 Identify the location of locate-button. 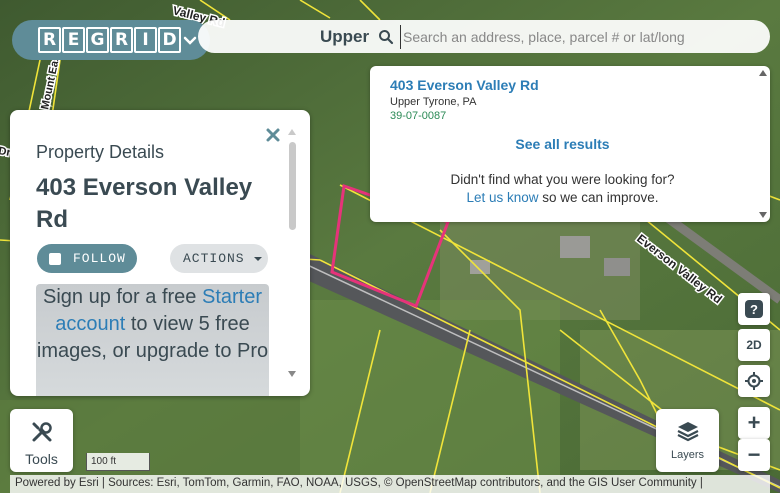
(754, 381).